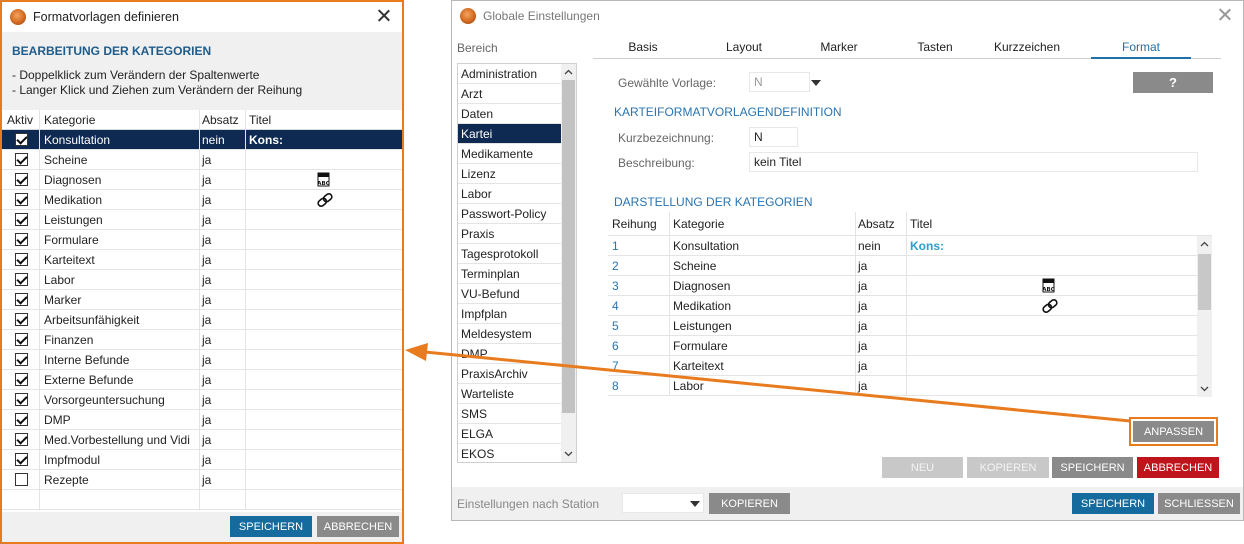 Image resolution: width=1244 pixels, height=544 pixels. What do you see at coordinates (1008, 467) in the screenshot?
I see `copy-button: KOPIEREN` at bounding box center [1008, 467].